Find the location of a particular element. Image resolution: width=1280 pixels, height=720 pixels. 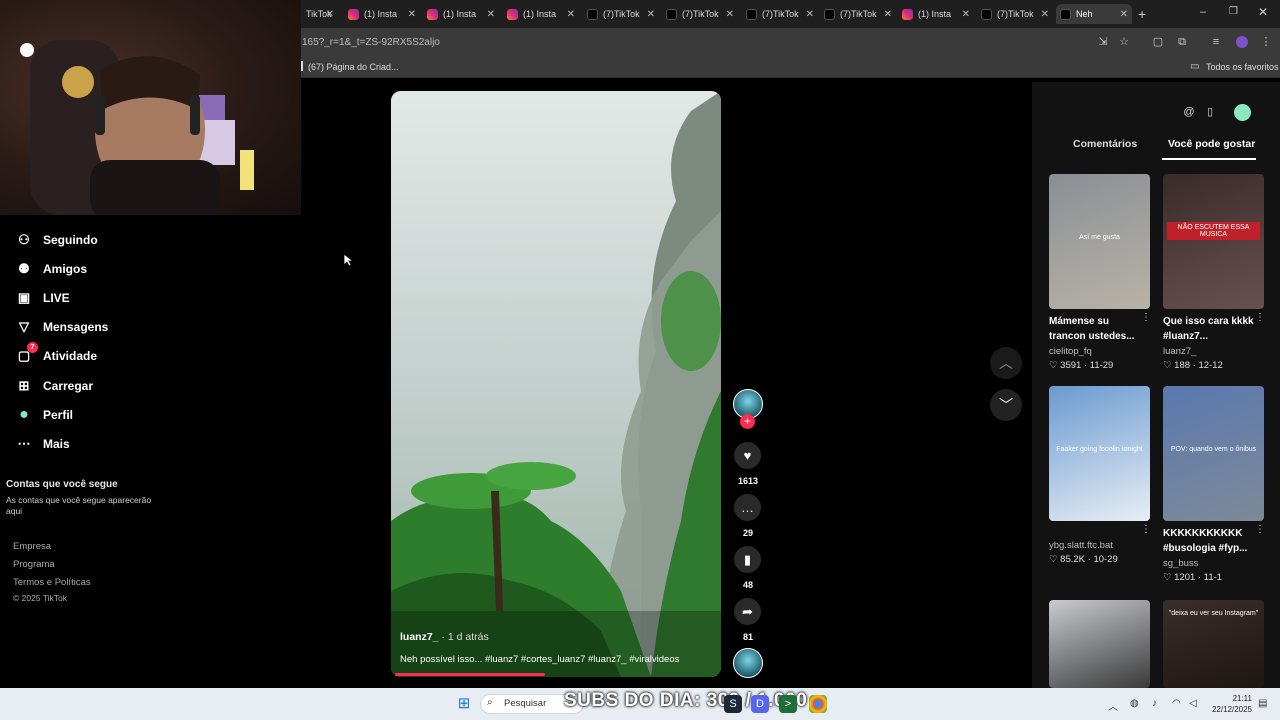

windows-start-icon: ⊞ is located at coordinates (464, 704).